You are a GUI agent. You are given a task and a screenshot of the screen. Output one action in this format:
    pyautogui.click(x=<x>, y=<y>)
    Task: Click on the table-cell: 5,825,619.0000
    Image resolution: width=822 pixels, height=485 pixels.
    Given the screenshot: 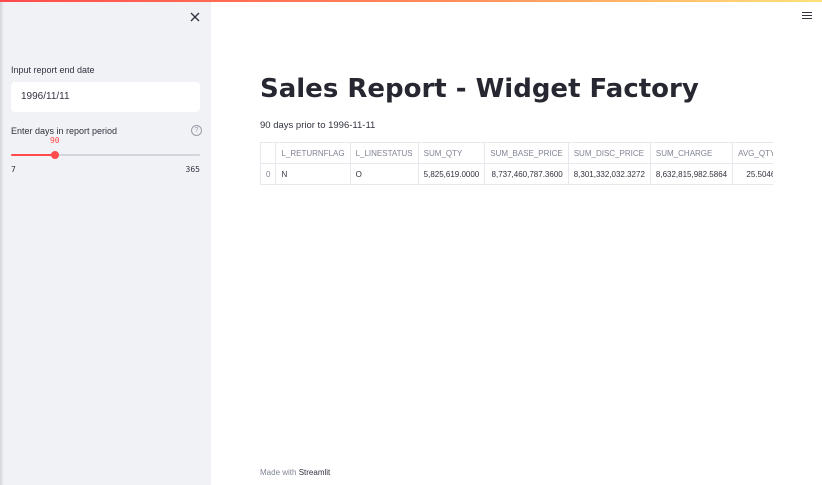 What is the action you would take?
    pyautogui.click(x=451, y=174)
    